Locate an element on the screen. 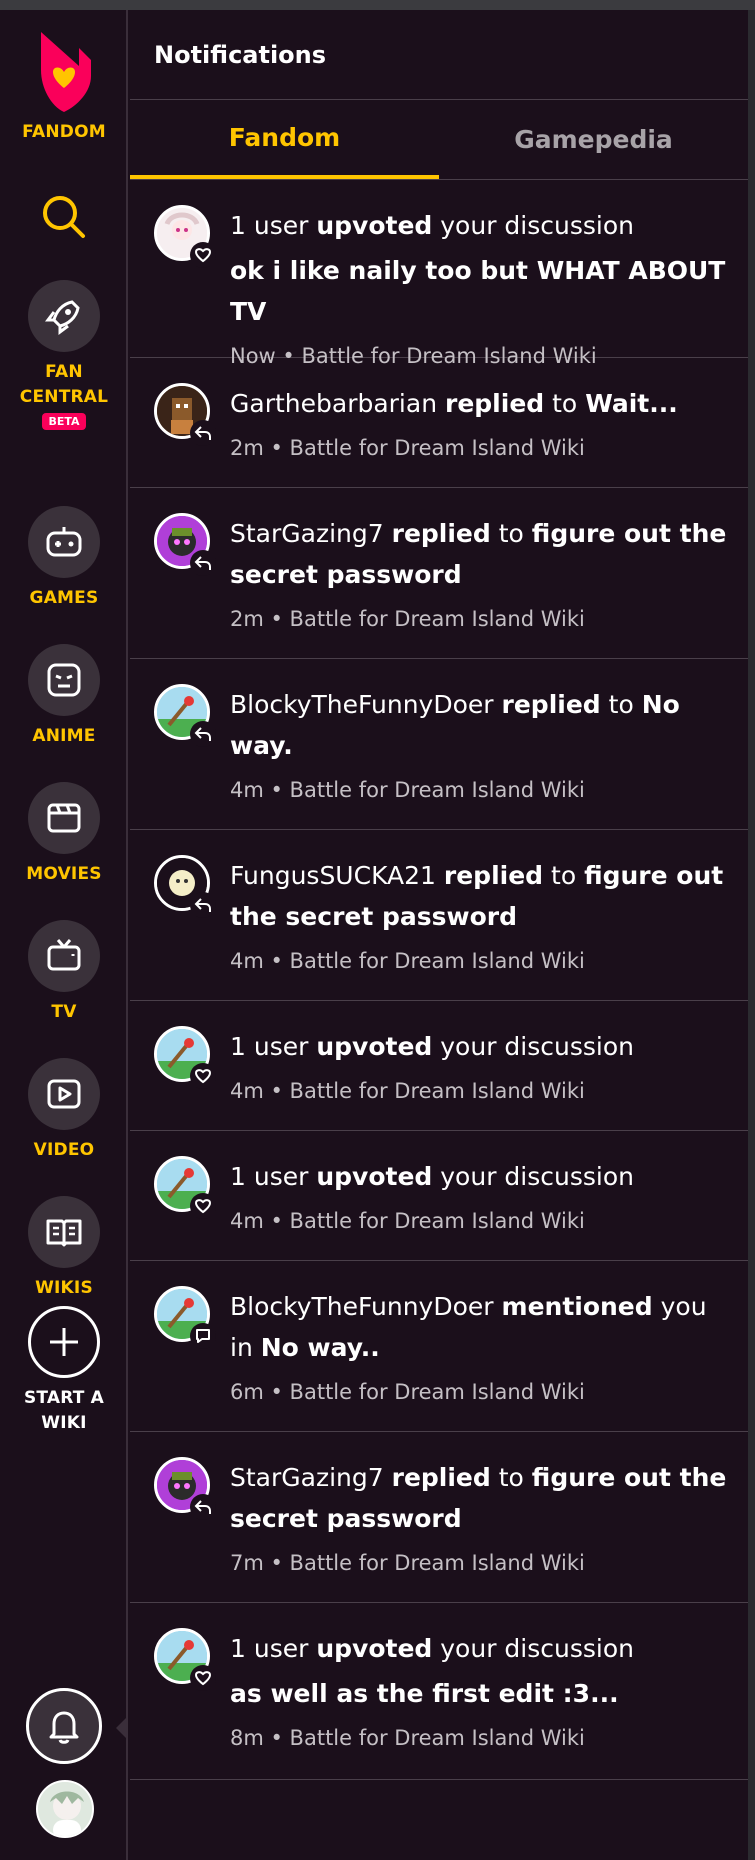 The width and height of the screenshot is (755, 1860). nav-item-wikis: WIKIS is located at coordinates (64, 1248).